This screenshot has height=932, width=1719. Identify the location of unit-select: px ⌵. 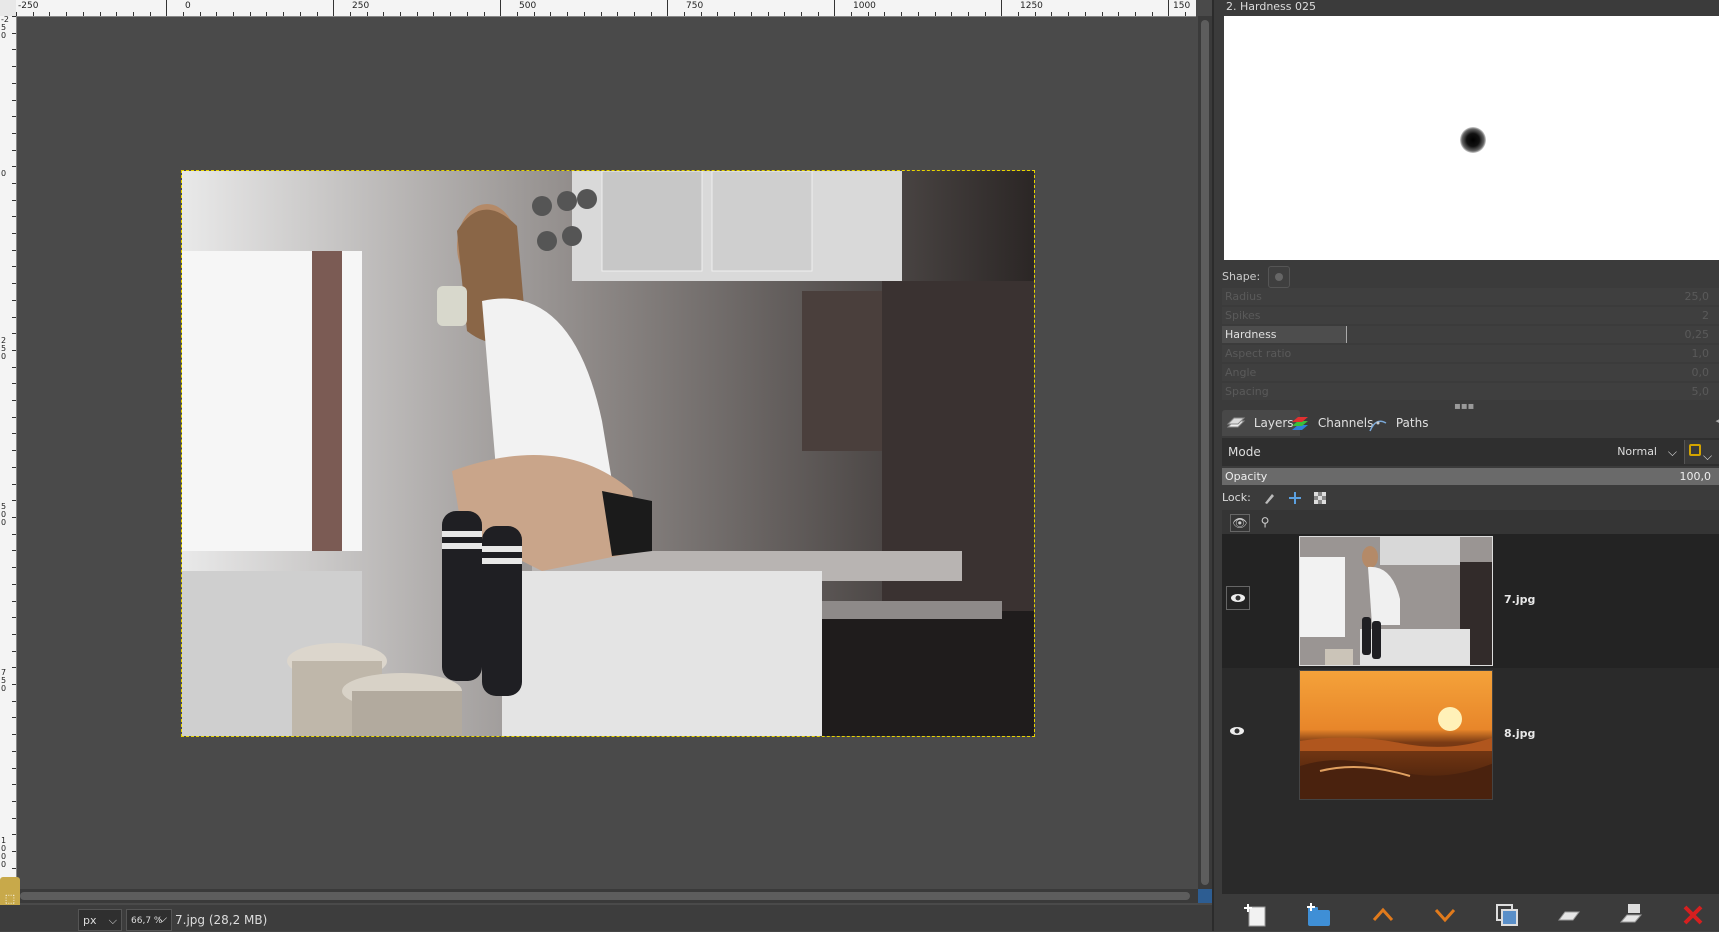
(100, 920).